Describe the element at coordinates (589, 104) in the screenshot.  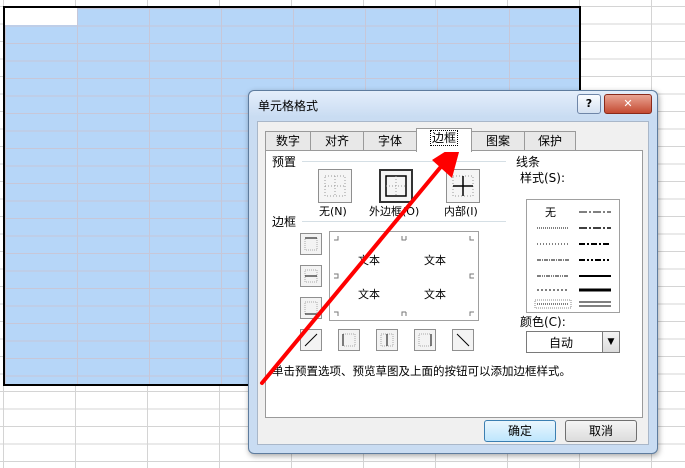
I see `help-button: ?` at that location.